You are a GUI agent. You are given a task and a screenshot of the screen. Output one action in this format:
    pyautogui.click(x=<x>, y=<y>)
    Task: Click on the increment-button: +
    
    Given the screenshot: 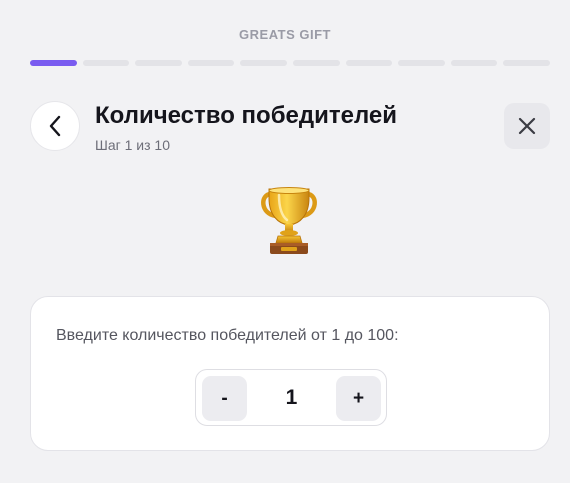 What is the action you would take?
    pyautogui.click(x=358, y=398)
    